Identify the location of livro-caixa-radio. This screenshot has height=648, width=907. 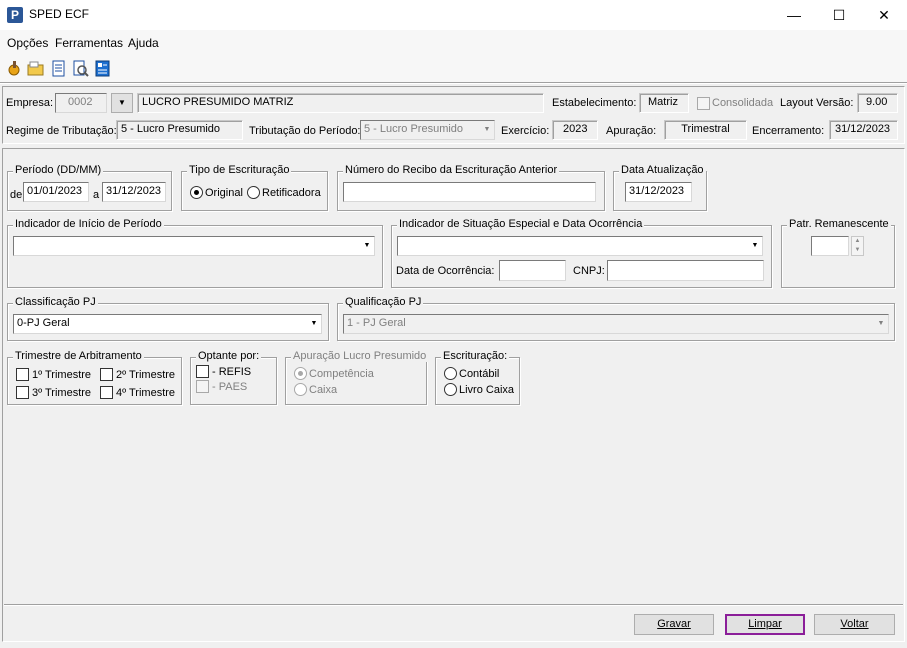
(450, 389).